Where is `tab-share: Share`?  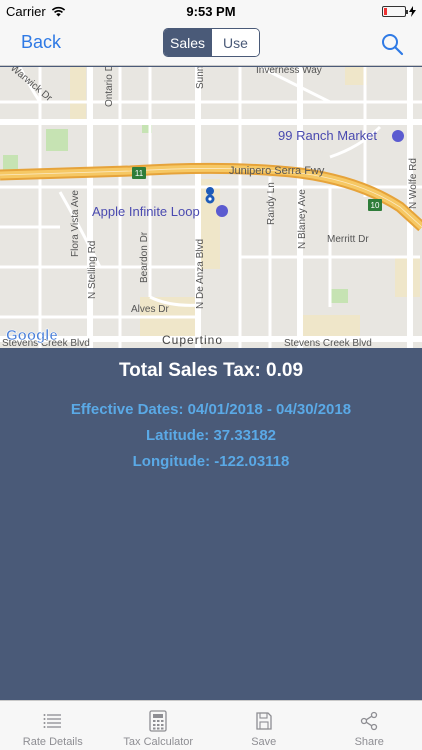 tab-share: Share is located at coordinates (369, 725).